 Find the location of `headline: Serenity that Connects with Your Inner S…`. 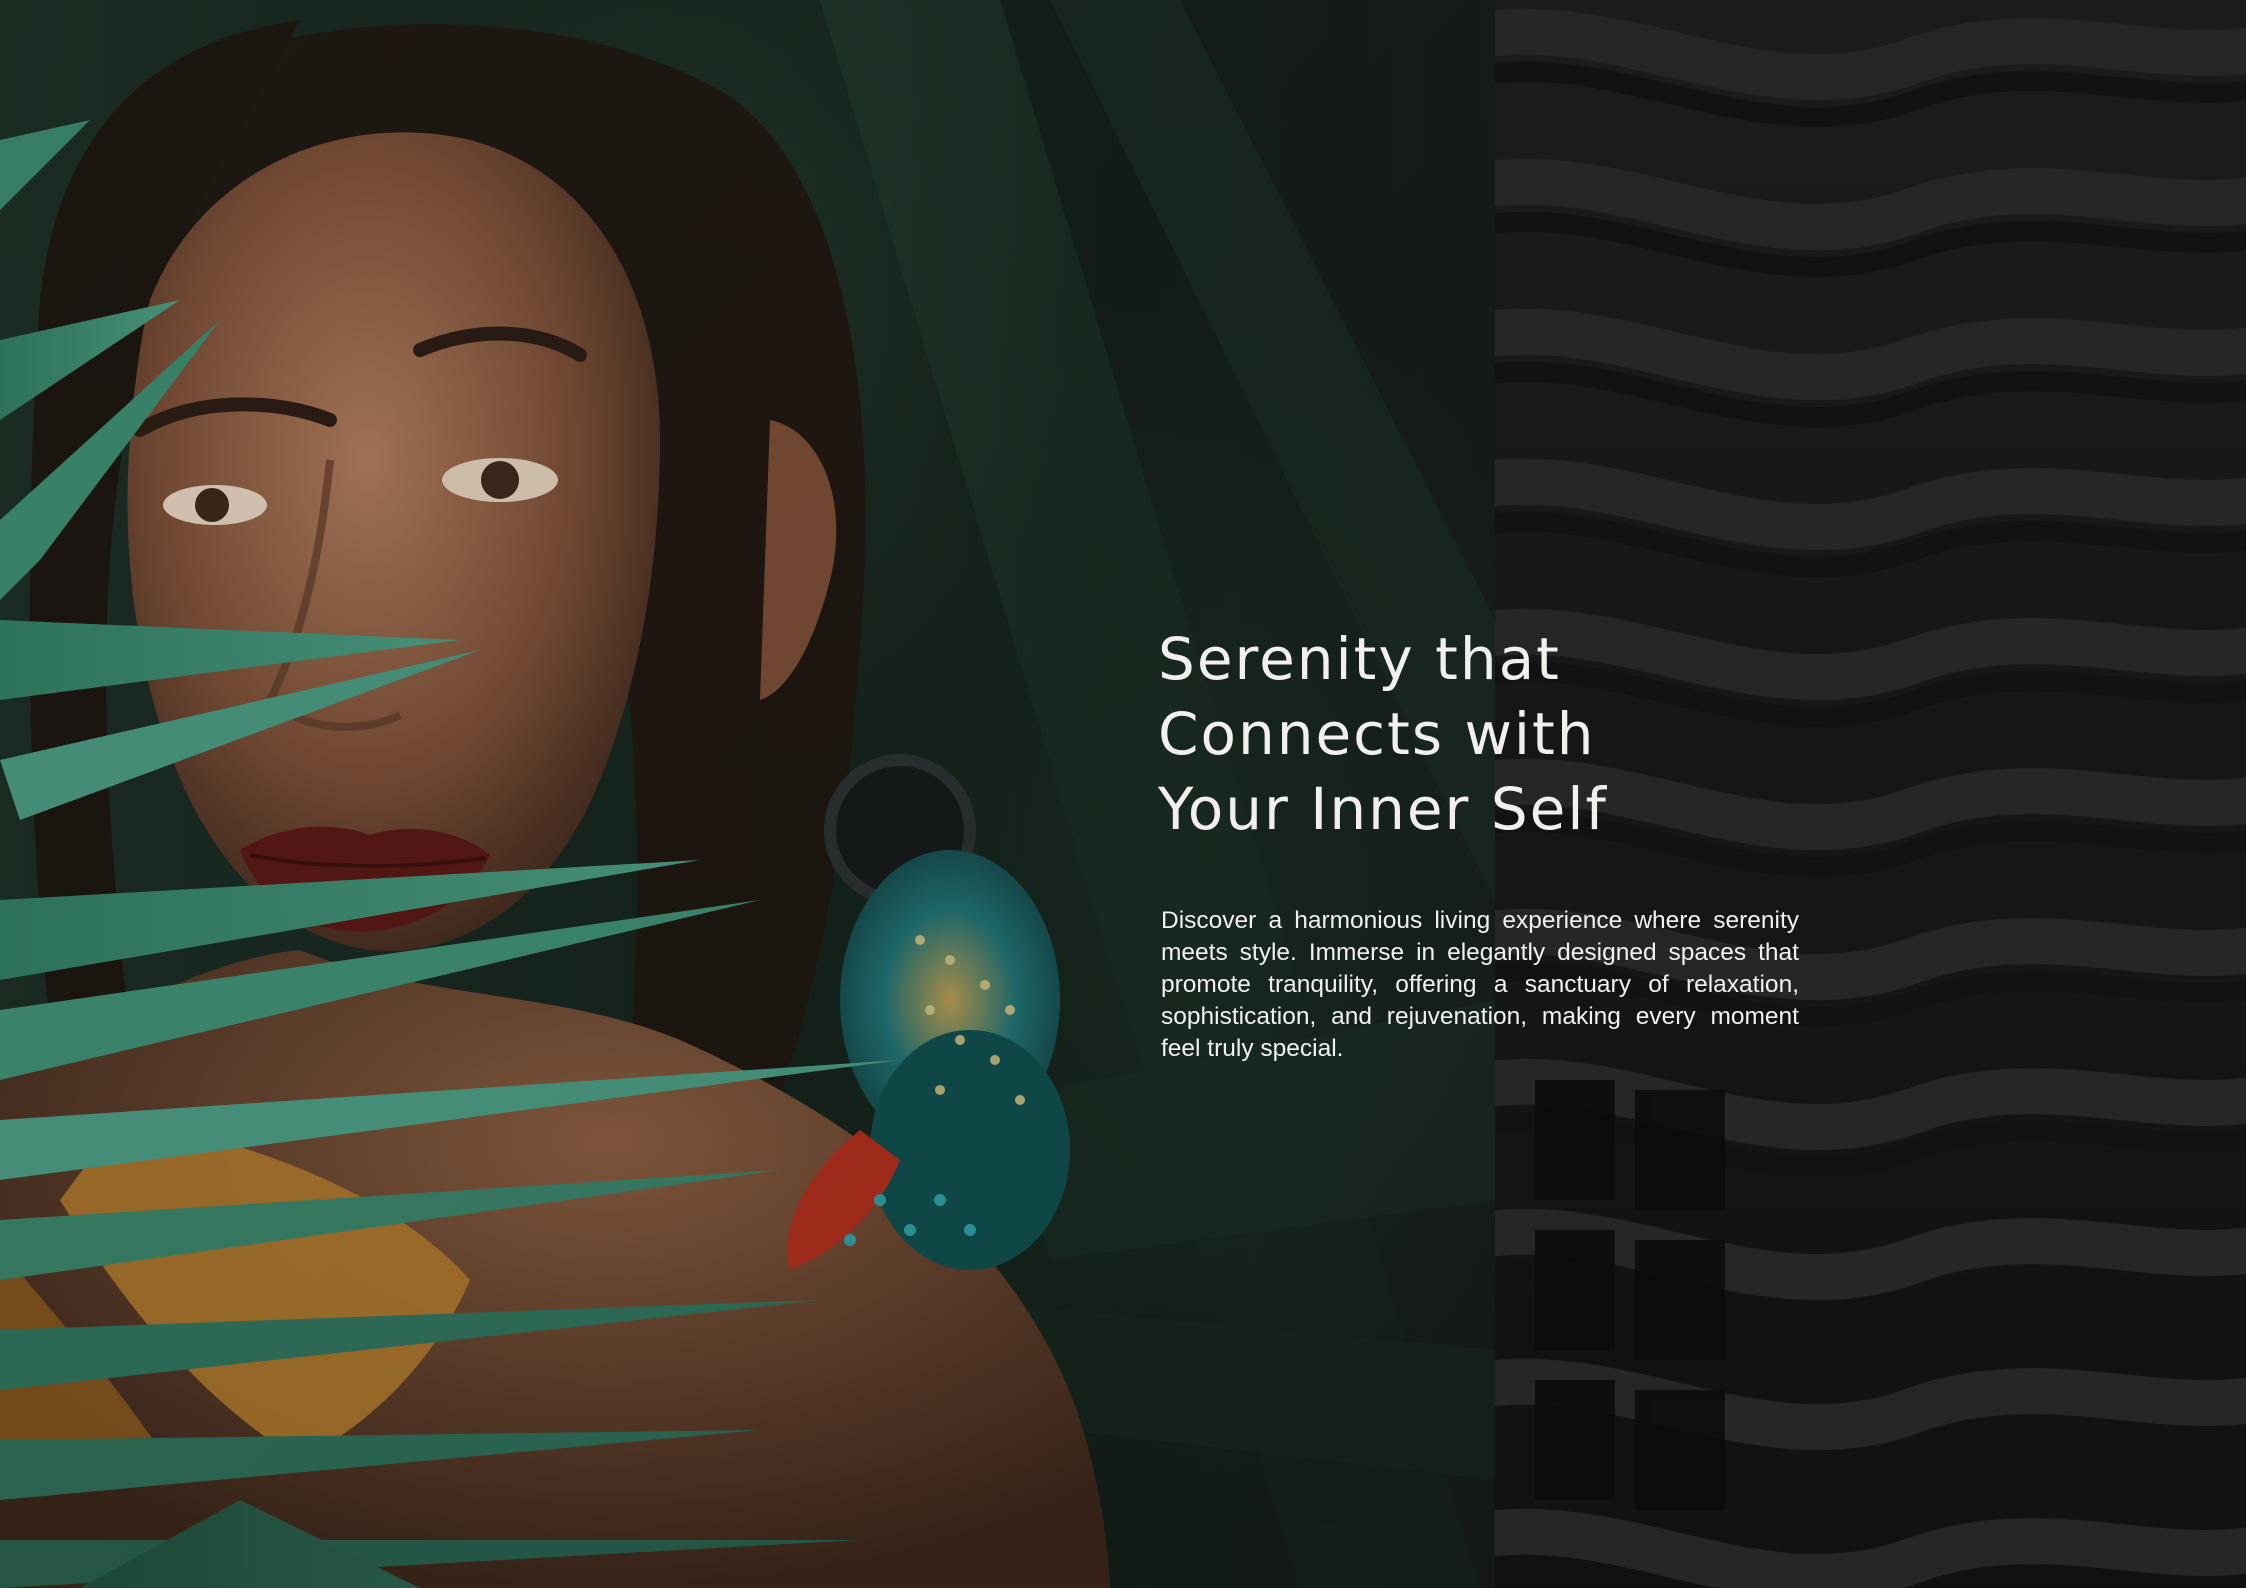

headline: Serenity that Connects with Your Inner S… is located at coordinates (1418, 734).